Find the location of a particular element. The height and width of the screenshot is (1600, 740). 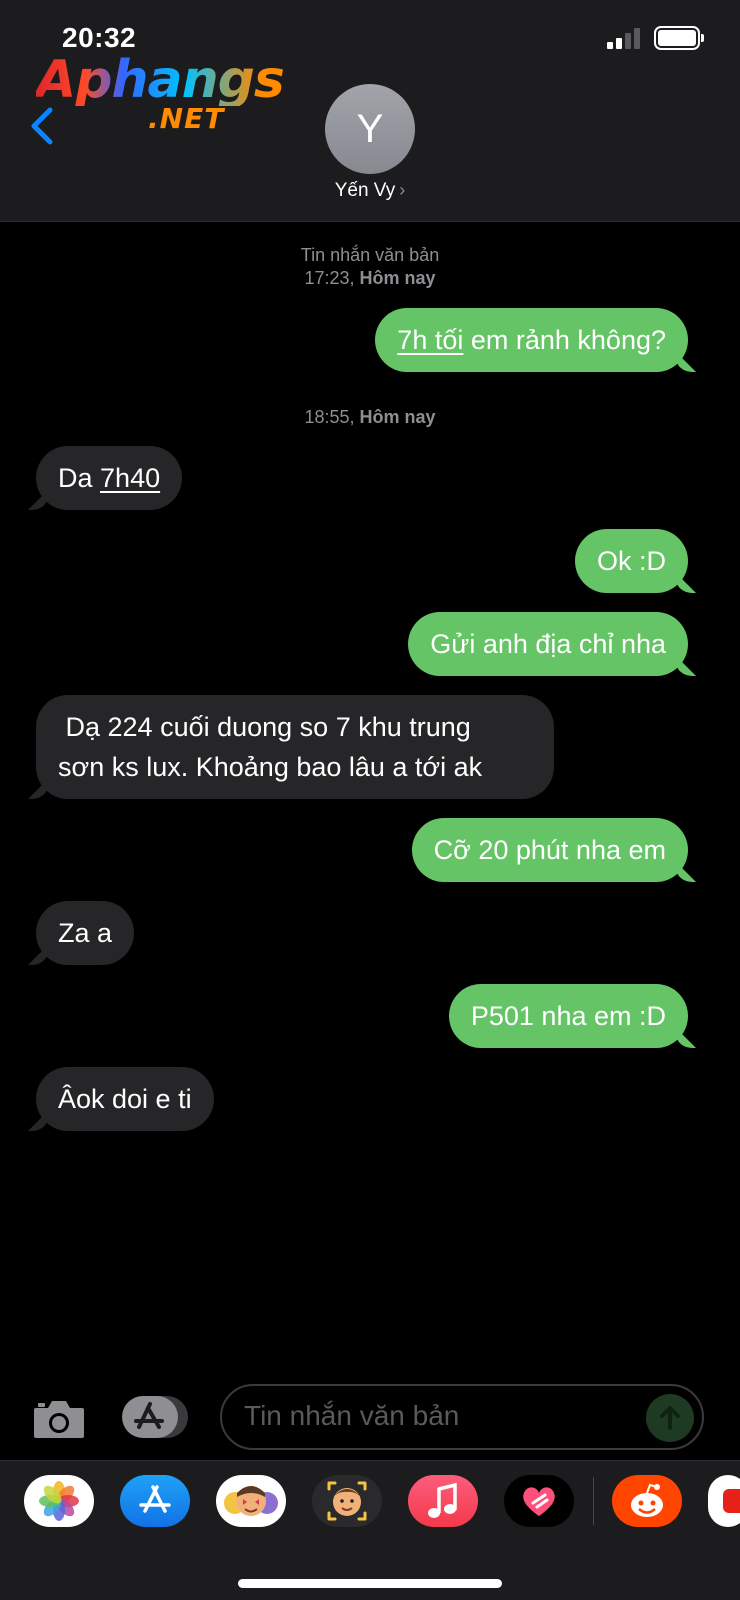

camera-icon is located at coordinates (59, 1419).